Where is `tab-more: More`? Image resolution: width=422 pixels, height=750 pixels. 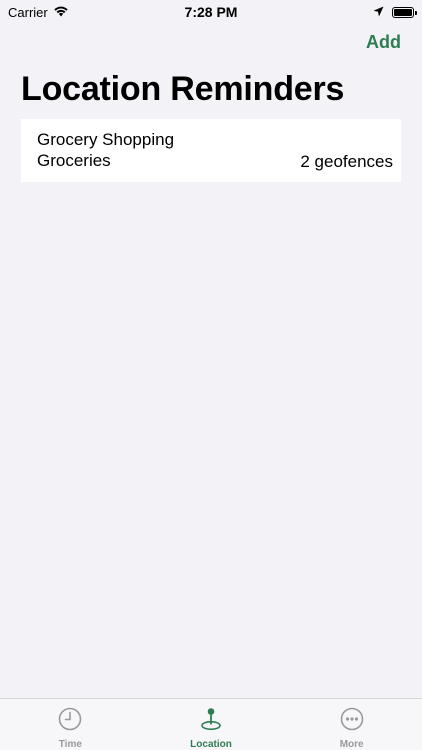 tab-more: More is located at coordinates (351, 724).